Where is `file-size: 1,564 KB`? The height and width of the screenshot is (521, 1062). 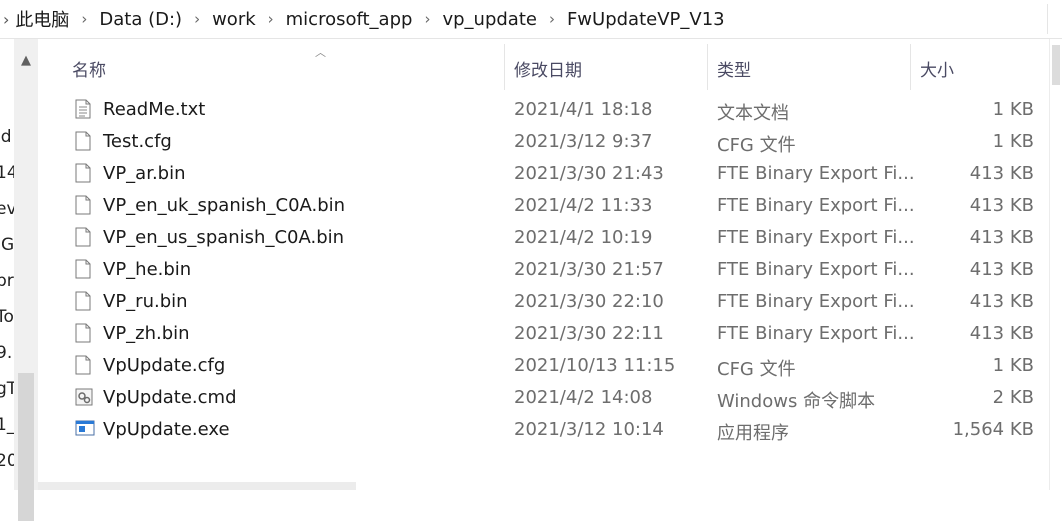
file-size: 1,564 KB is located at coordinates (993, 429).